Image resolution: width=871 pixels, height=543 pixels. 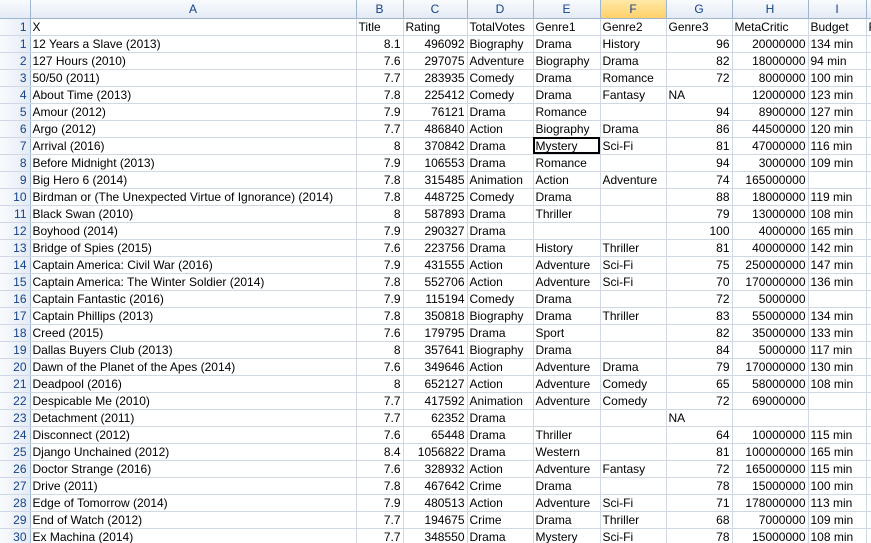 I want to click on table-cell: 65448, so click(x=435, y=435).